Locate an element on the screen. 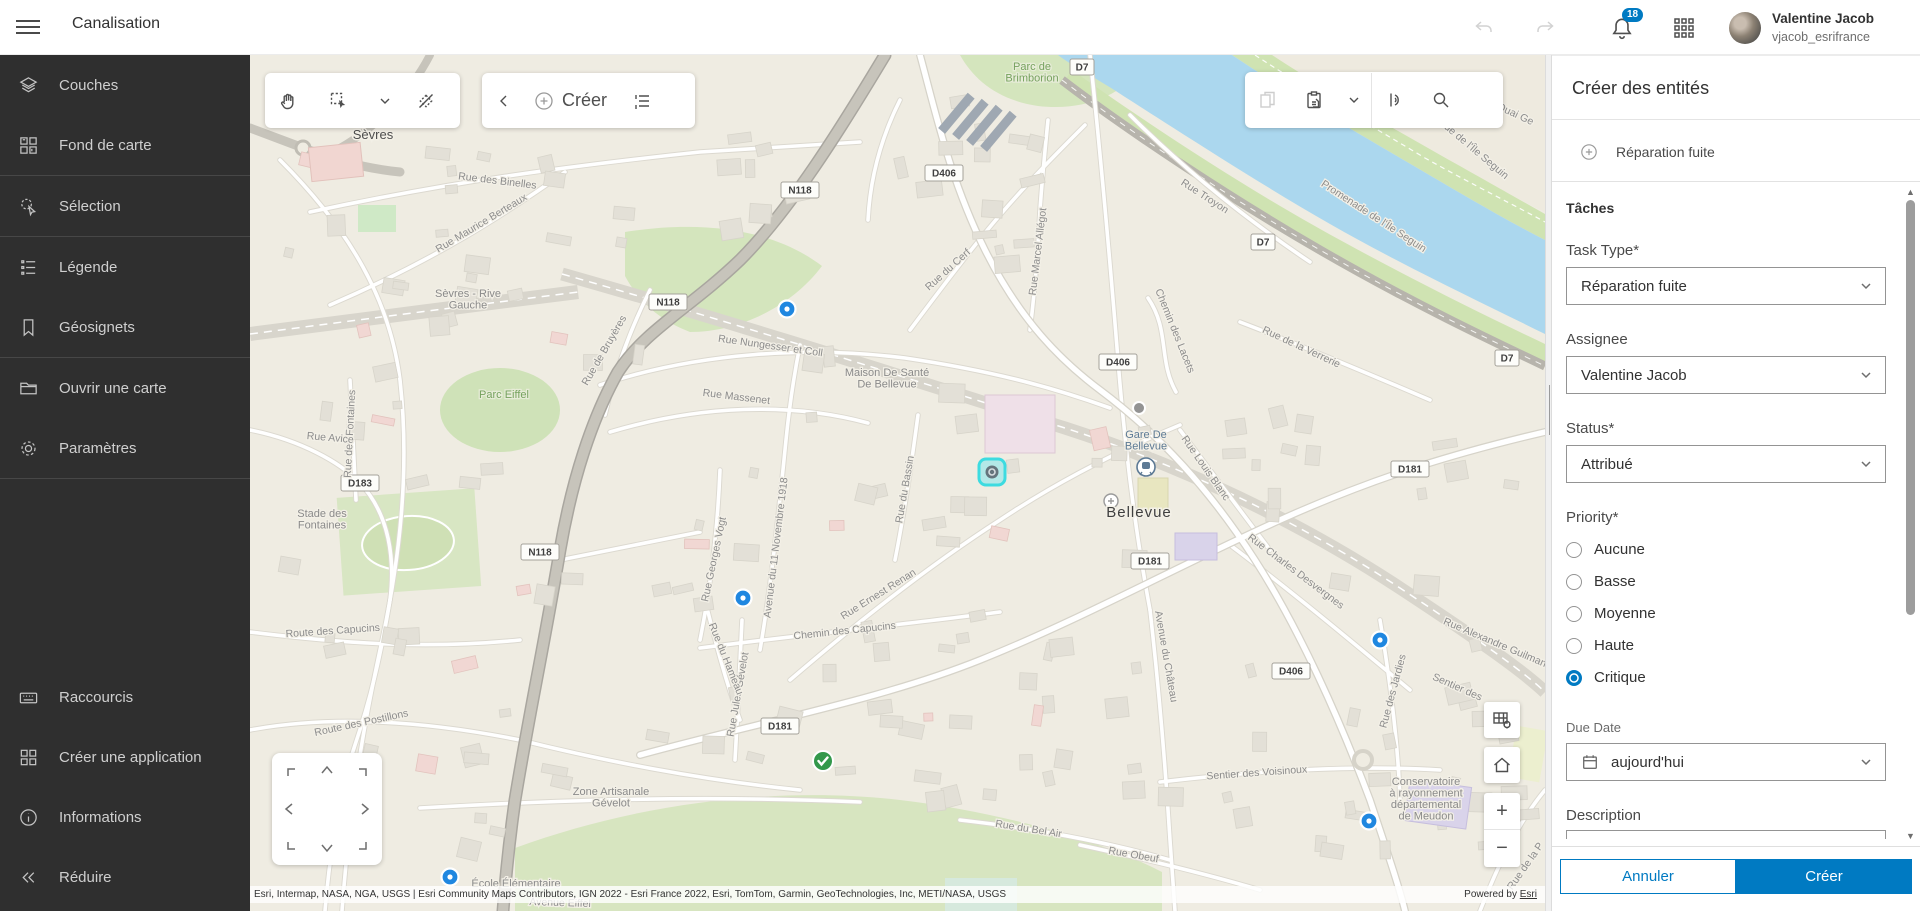 The image size is (1920, 912). user-avatar is located at coordinates (1745, 28).